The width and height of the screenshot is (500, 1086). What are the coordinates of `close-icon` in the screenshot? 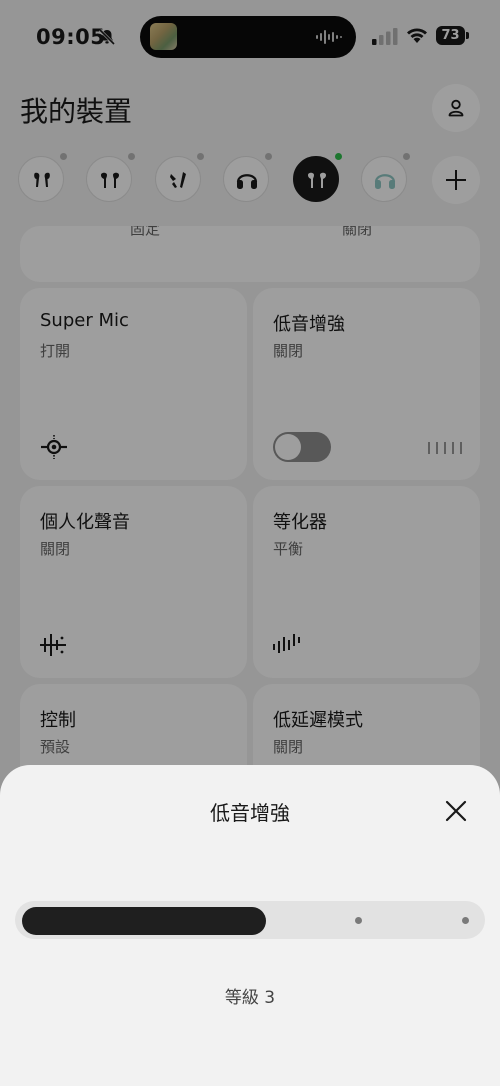 It's located at (456, 811).